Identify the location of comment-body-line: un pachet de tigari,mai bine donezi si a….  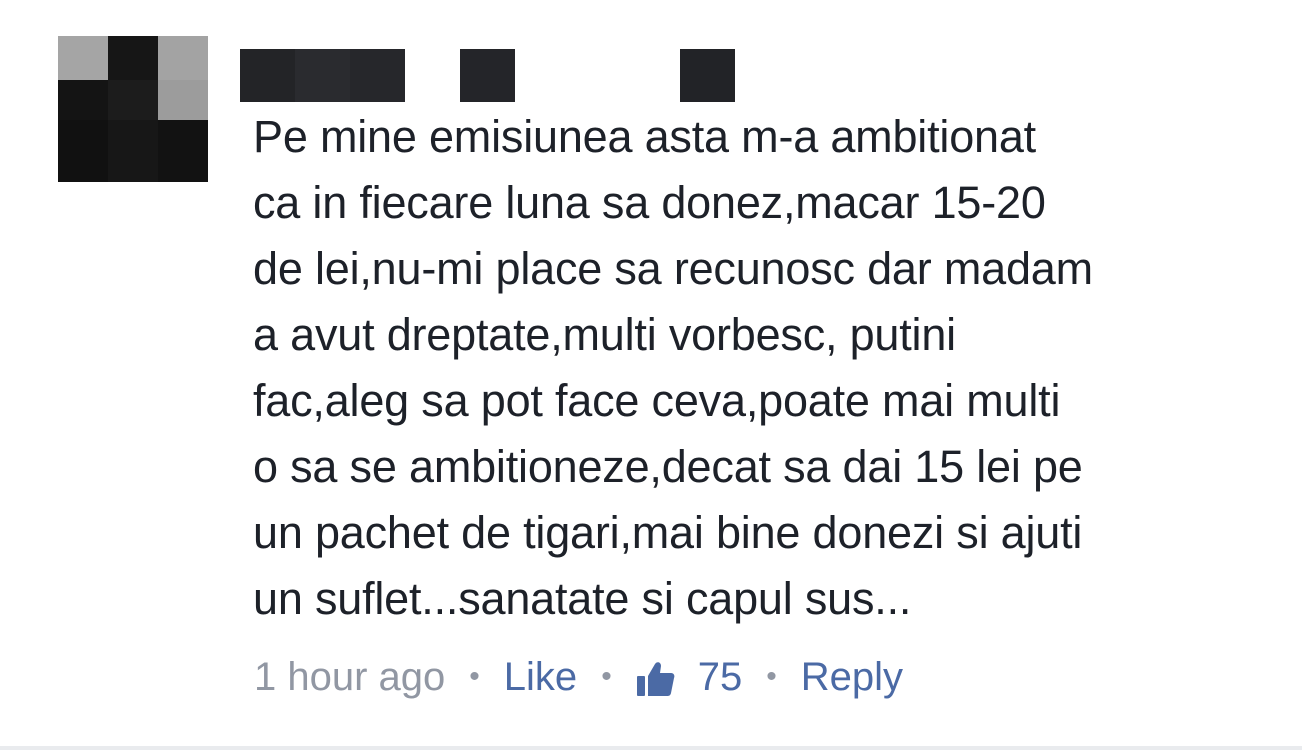
(668, 532).